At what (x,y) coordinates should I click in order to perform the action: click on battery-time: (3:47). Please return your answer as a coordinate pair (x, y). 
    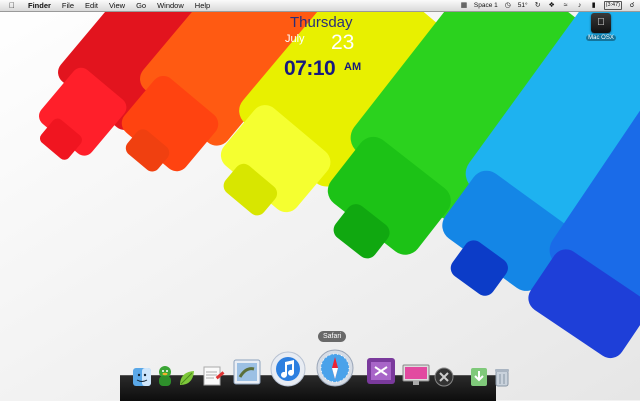
    Looking at the image, I should click on (612, 5).